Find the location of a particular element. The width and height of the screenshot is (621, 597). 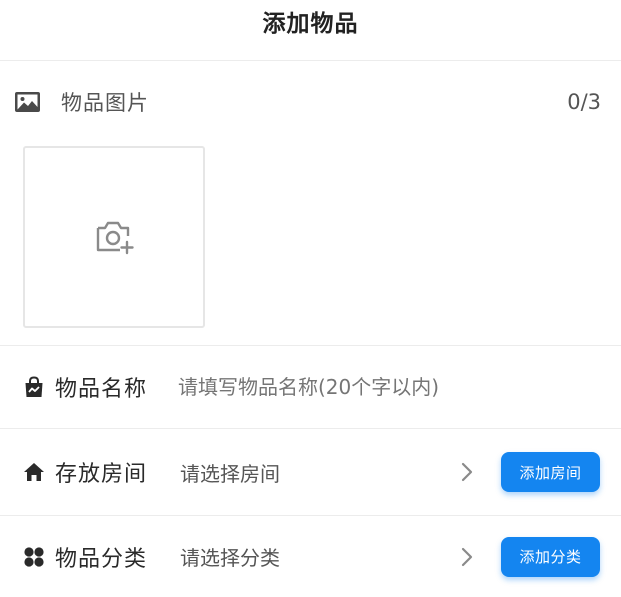

add-category-button: 添加分类 is located at coordinates (550, 556).